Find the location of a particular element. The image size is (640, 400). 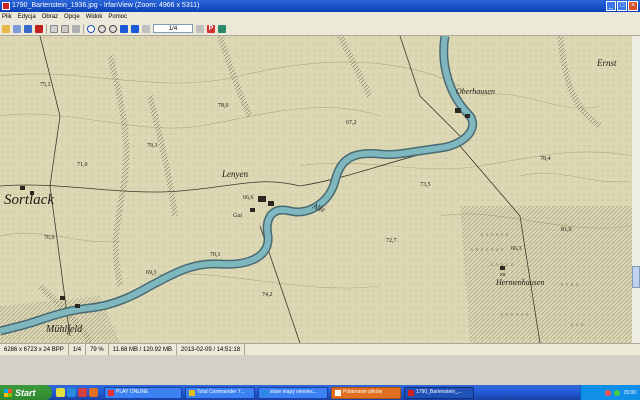

tray-antivirus-icon is located at coordinates (608, 392).